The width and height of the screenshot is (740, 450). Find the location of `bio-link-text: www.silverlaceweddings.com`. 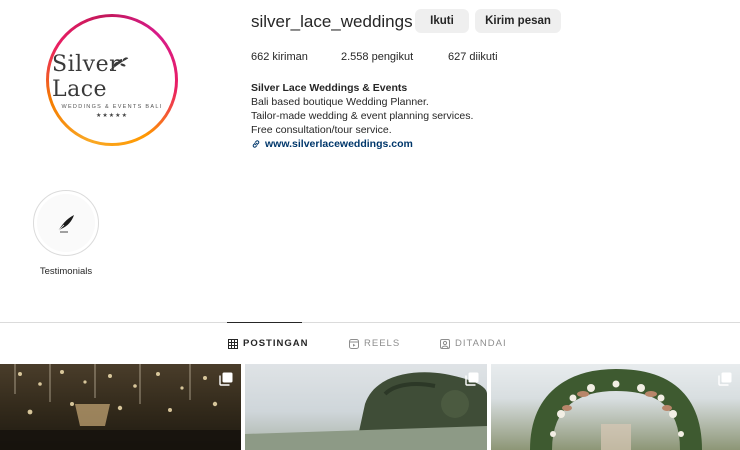

bio-link-text: www.silverlaceweddings.com is located at coordinates (339, 144).